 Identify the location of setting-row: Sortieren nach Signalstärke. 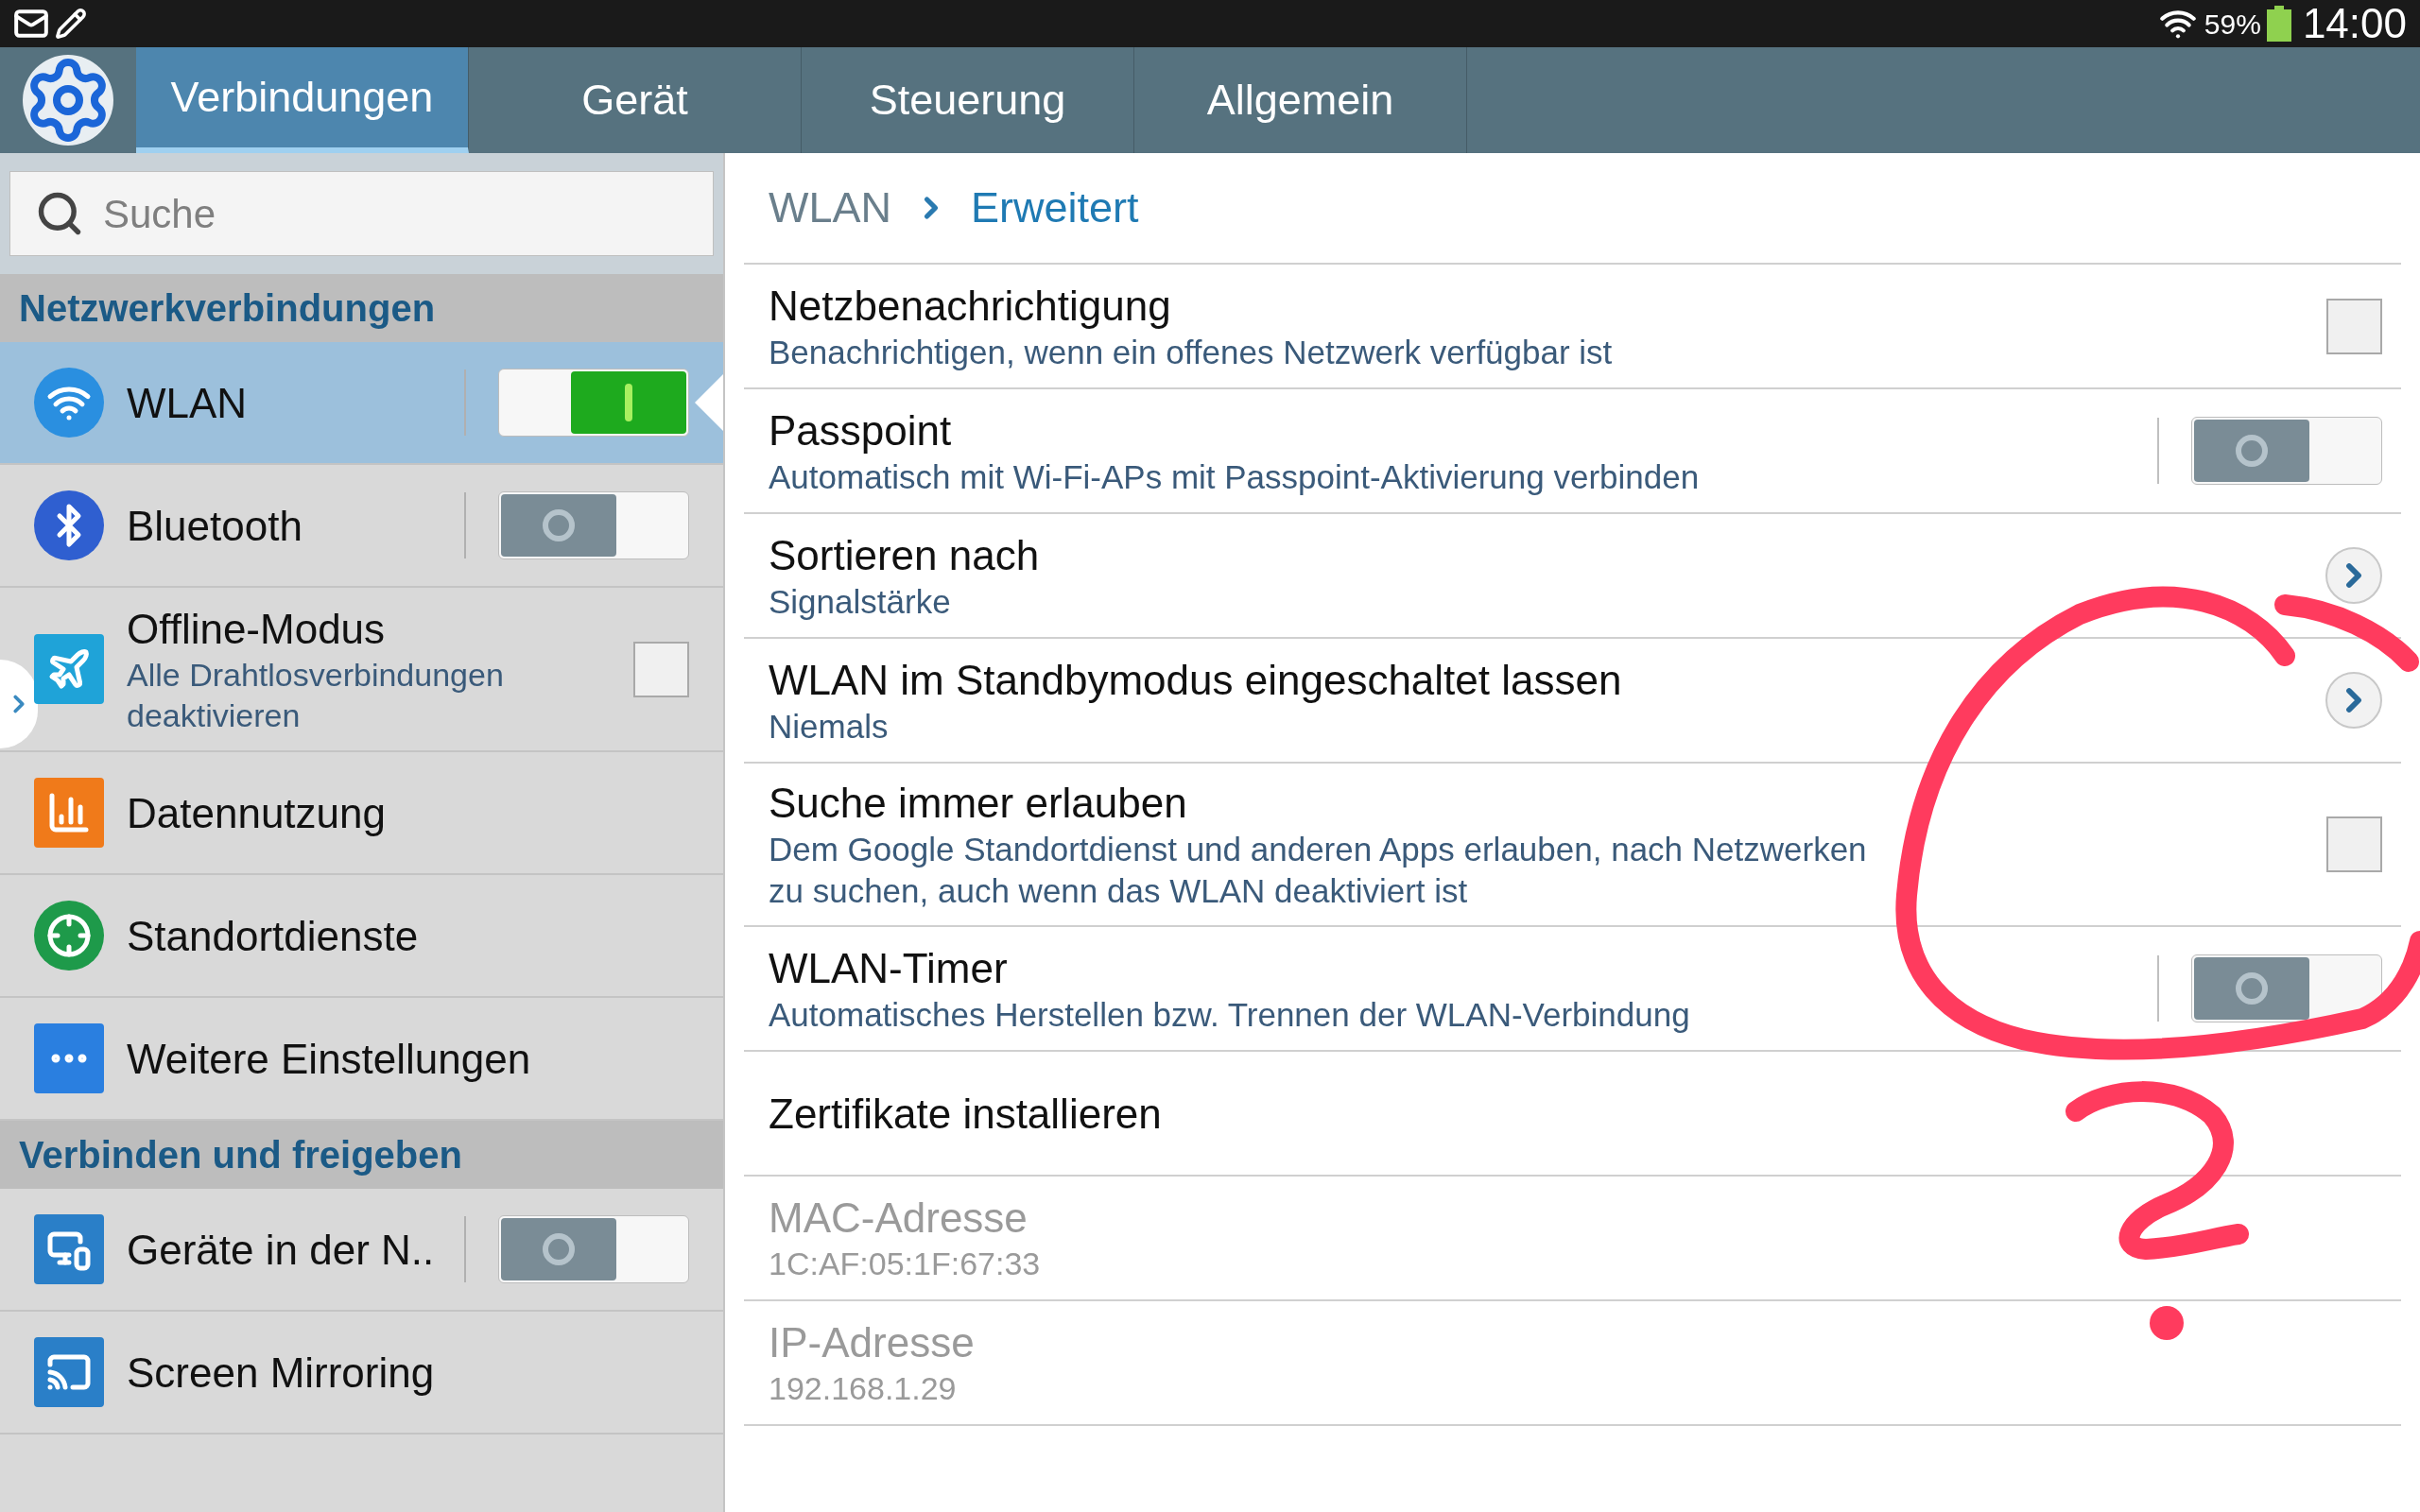
(1573, 576).